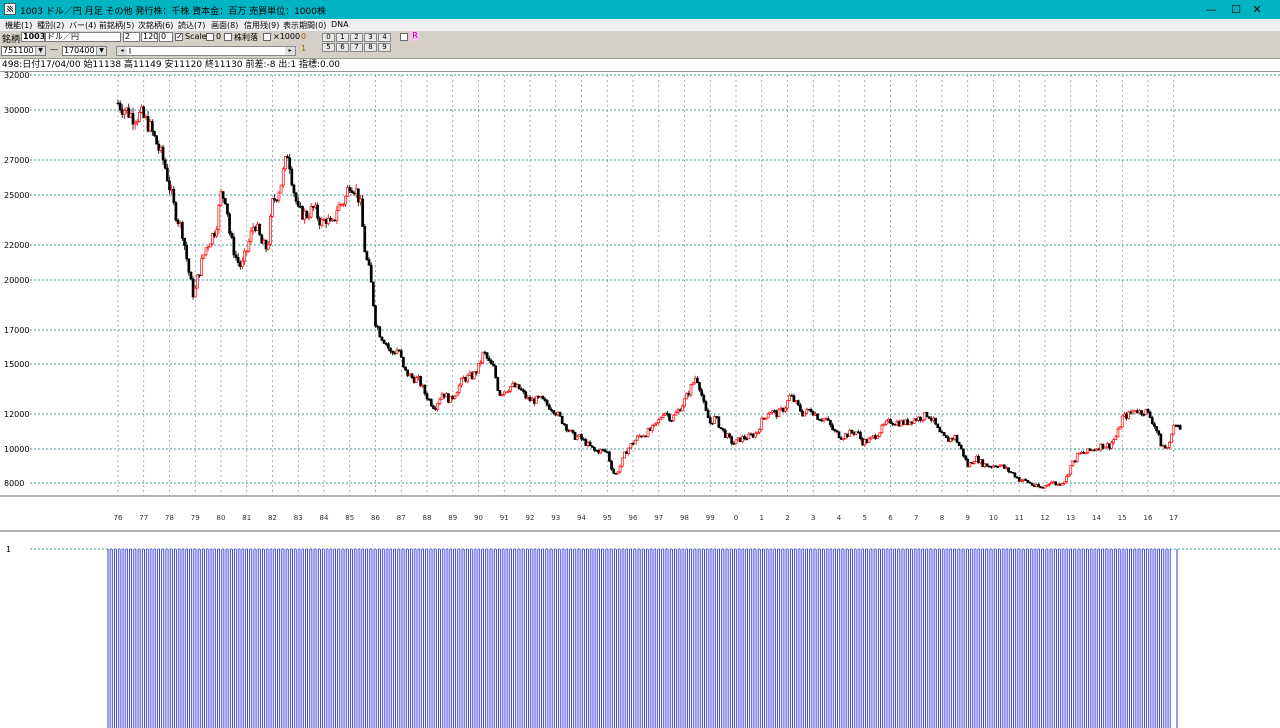 The width and height of the screenshot is (1280, 728). What do you see at coordinates (122, 51) in the screenshot?
I see `scroll-left-icon: ◂` at bounding box center [122, 51].